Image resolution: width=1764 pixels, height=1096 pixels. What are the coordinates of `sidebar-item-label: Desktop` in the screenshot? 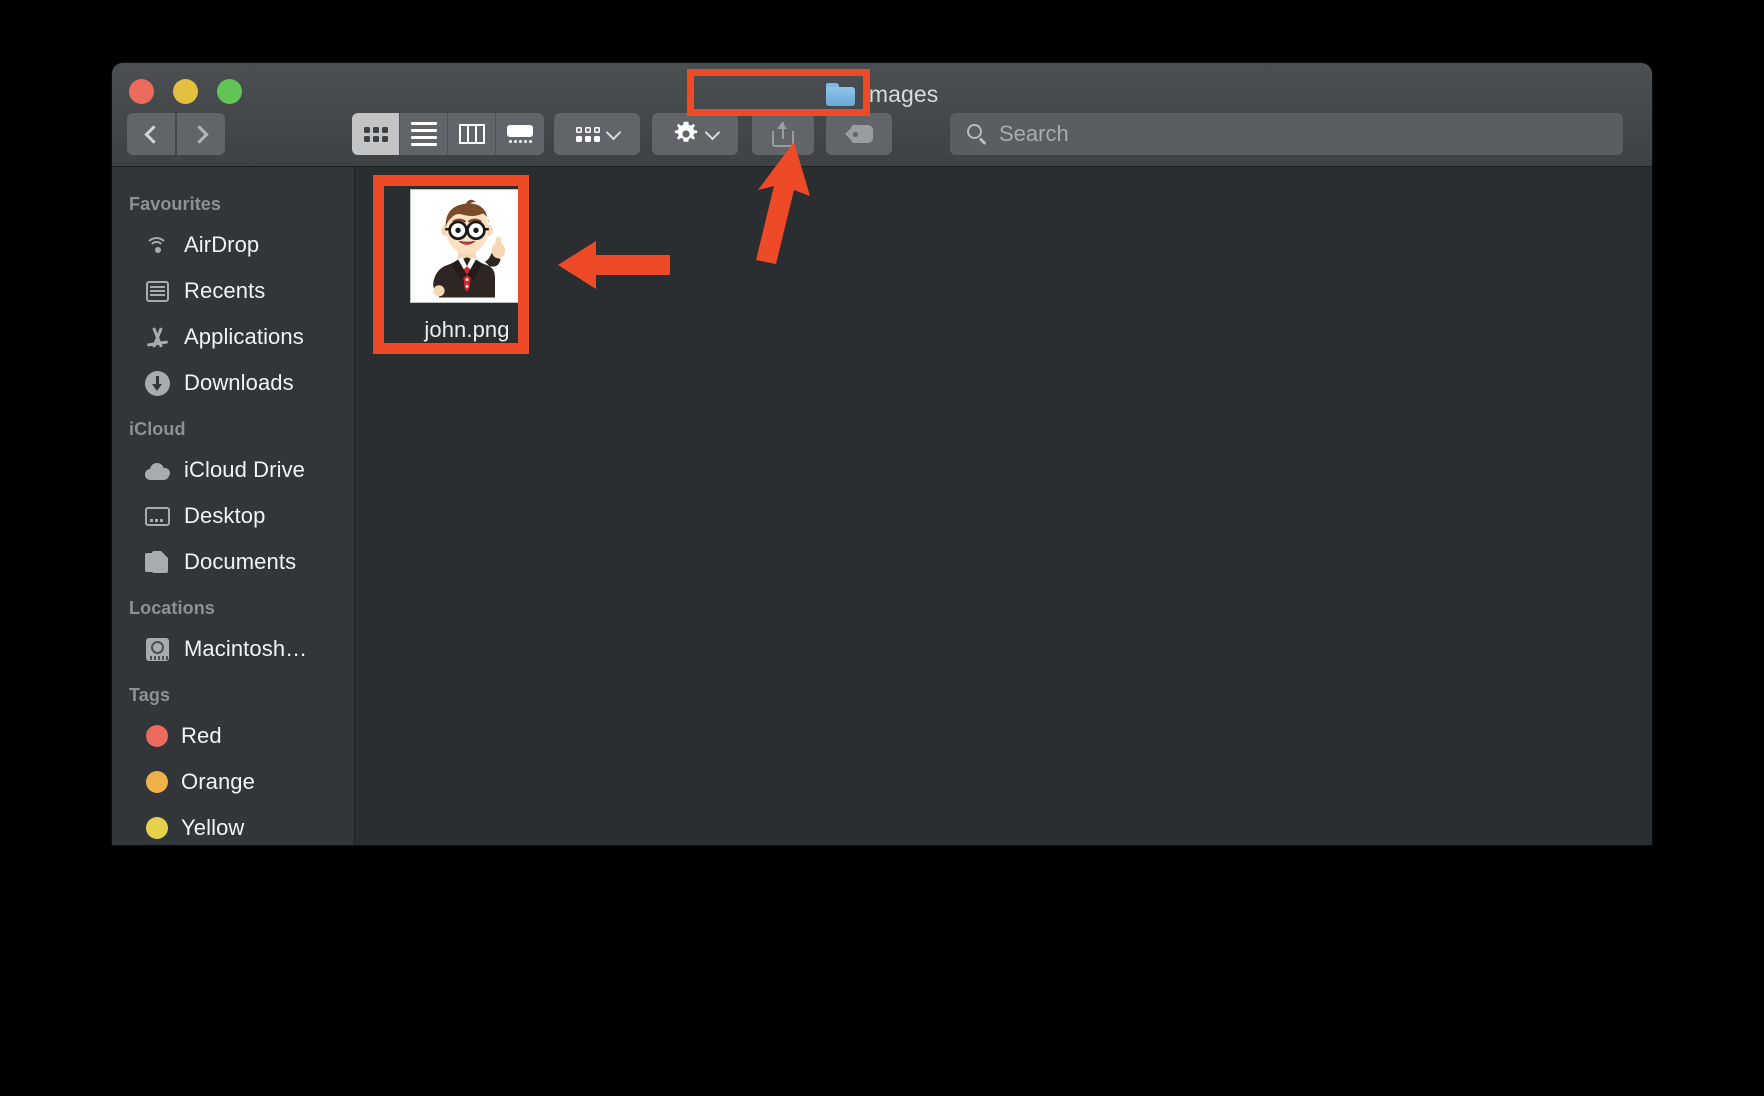 It's located at (225, 515).